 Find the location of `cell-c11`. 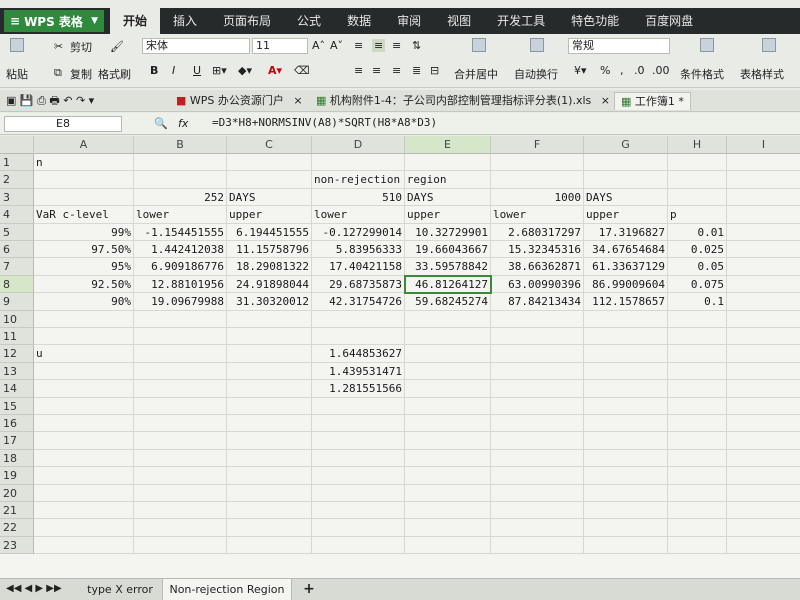

cell-c11 is located at coordinates (269, 337).